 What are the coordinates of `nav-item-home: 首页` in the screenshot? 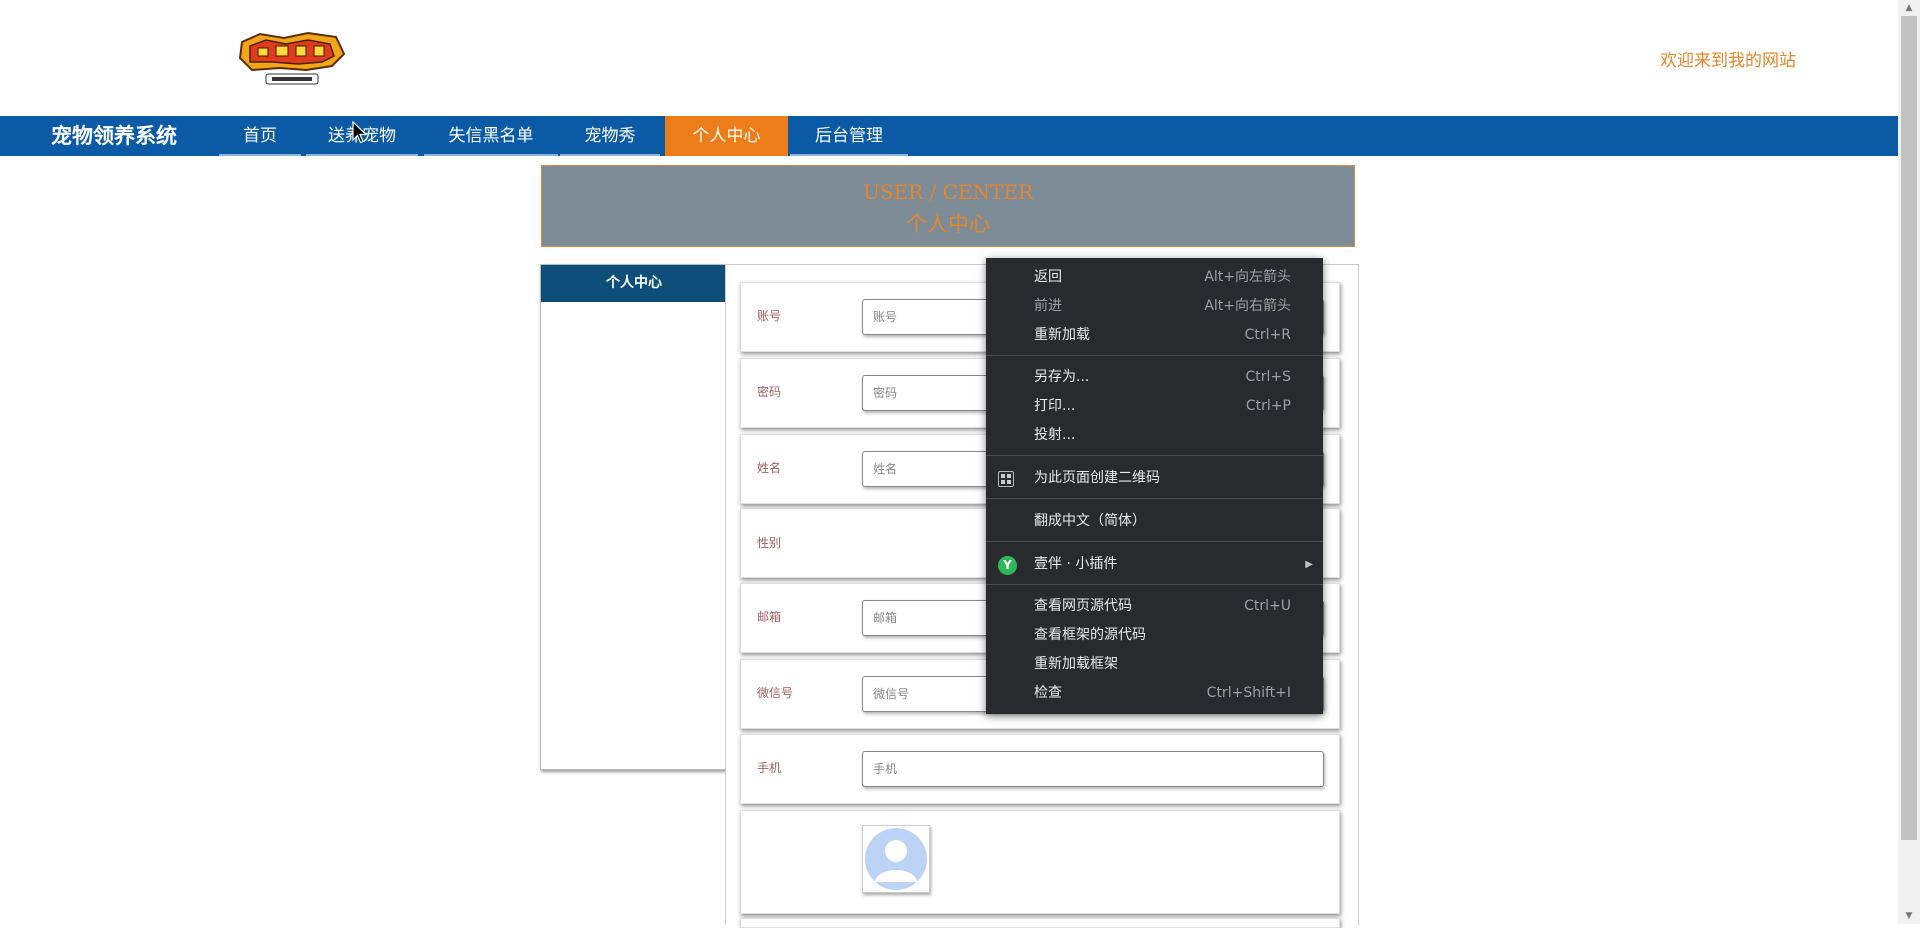 It's located at (260, 136).